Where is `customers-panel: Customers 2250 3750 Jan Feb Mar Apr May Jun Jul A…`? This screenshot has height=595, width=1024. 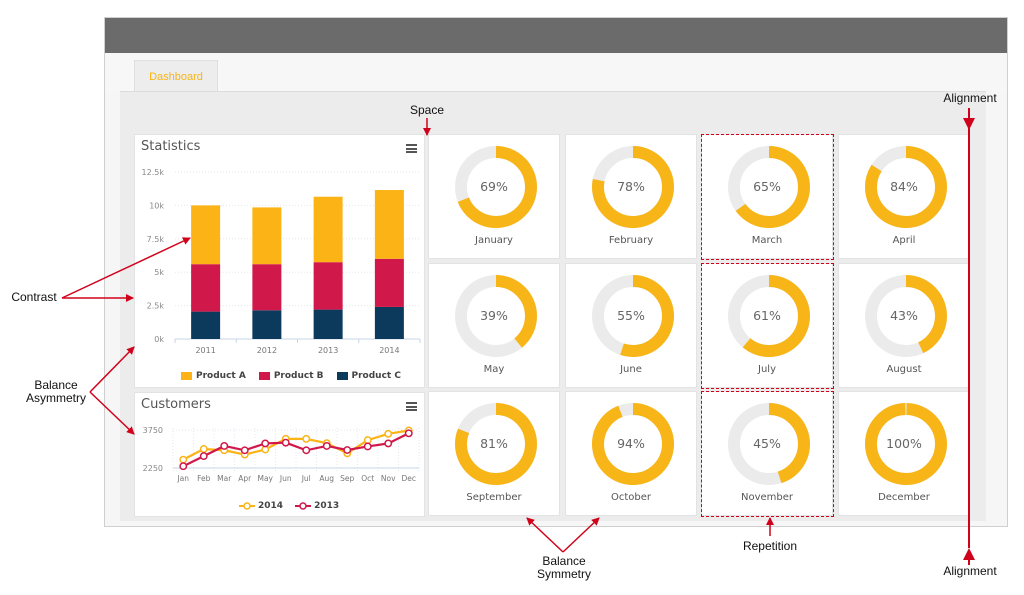
customers-panel: Customers 2250 3750 Jan Feb Mar Apr May Jun Jul A… is located at coordinates (279, 454).